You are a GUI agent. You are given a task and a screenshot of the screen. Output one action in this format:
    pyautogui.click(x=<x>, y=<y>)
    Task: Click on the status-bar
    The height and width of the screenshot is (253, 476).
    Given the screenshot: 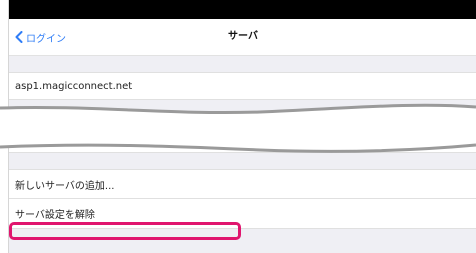 What is the action you would take?
    pyautogui.click(x=242, y=9)
    